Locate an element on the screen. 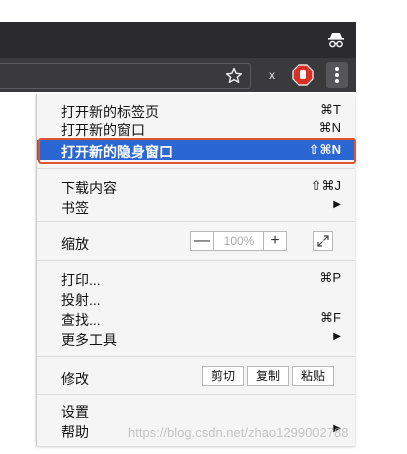 The height and width of the screenshot is (454, 407). menu-item-new-tab: 打开新的标签页 ⌘T is located at coordinates (196, 110).